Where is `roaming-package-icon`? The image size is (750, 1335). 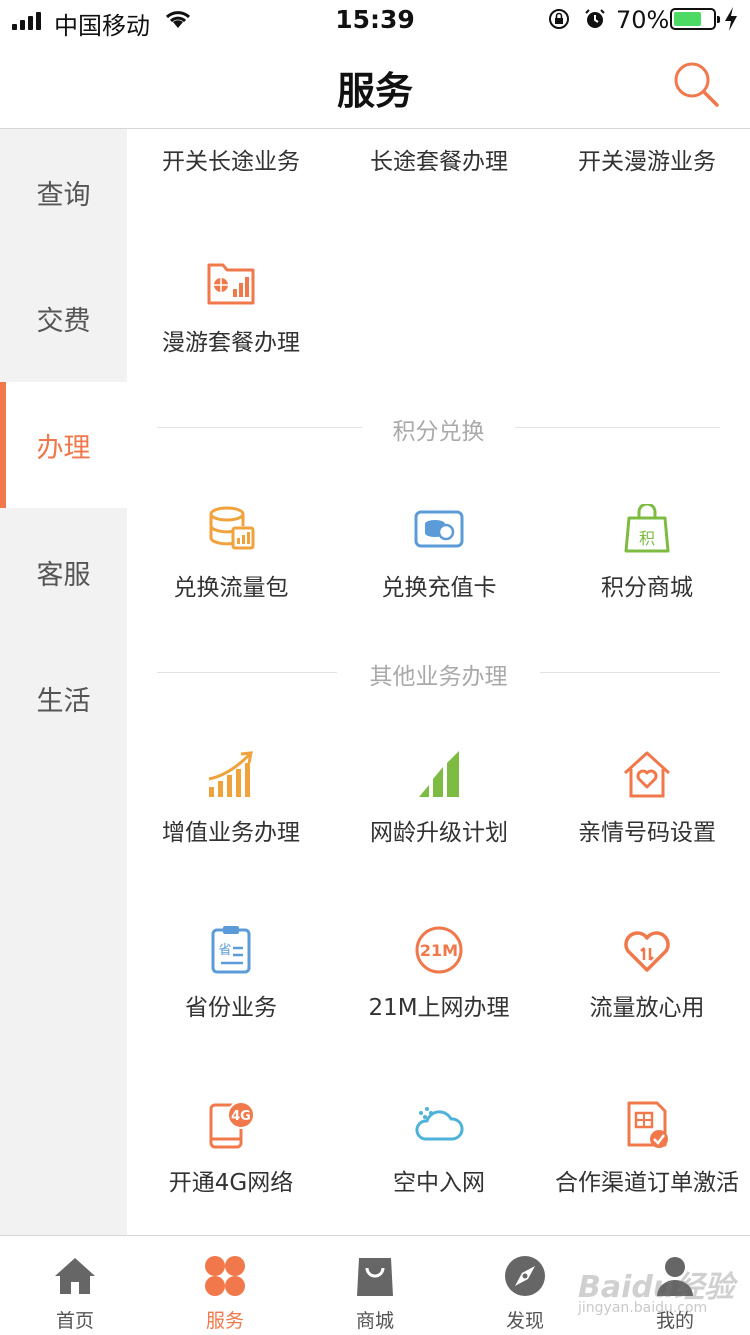
roaming-package-icon is located at coordinates (231, 284).